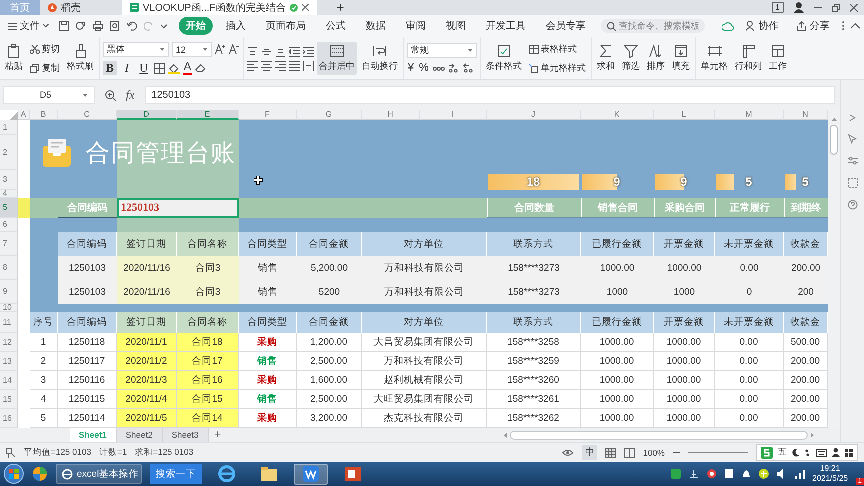 This screenshot has height=486, width=864. I want to click on table-cell: 采购, so click(268, 342).